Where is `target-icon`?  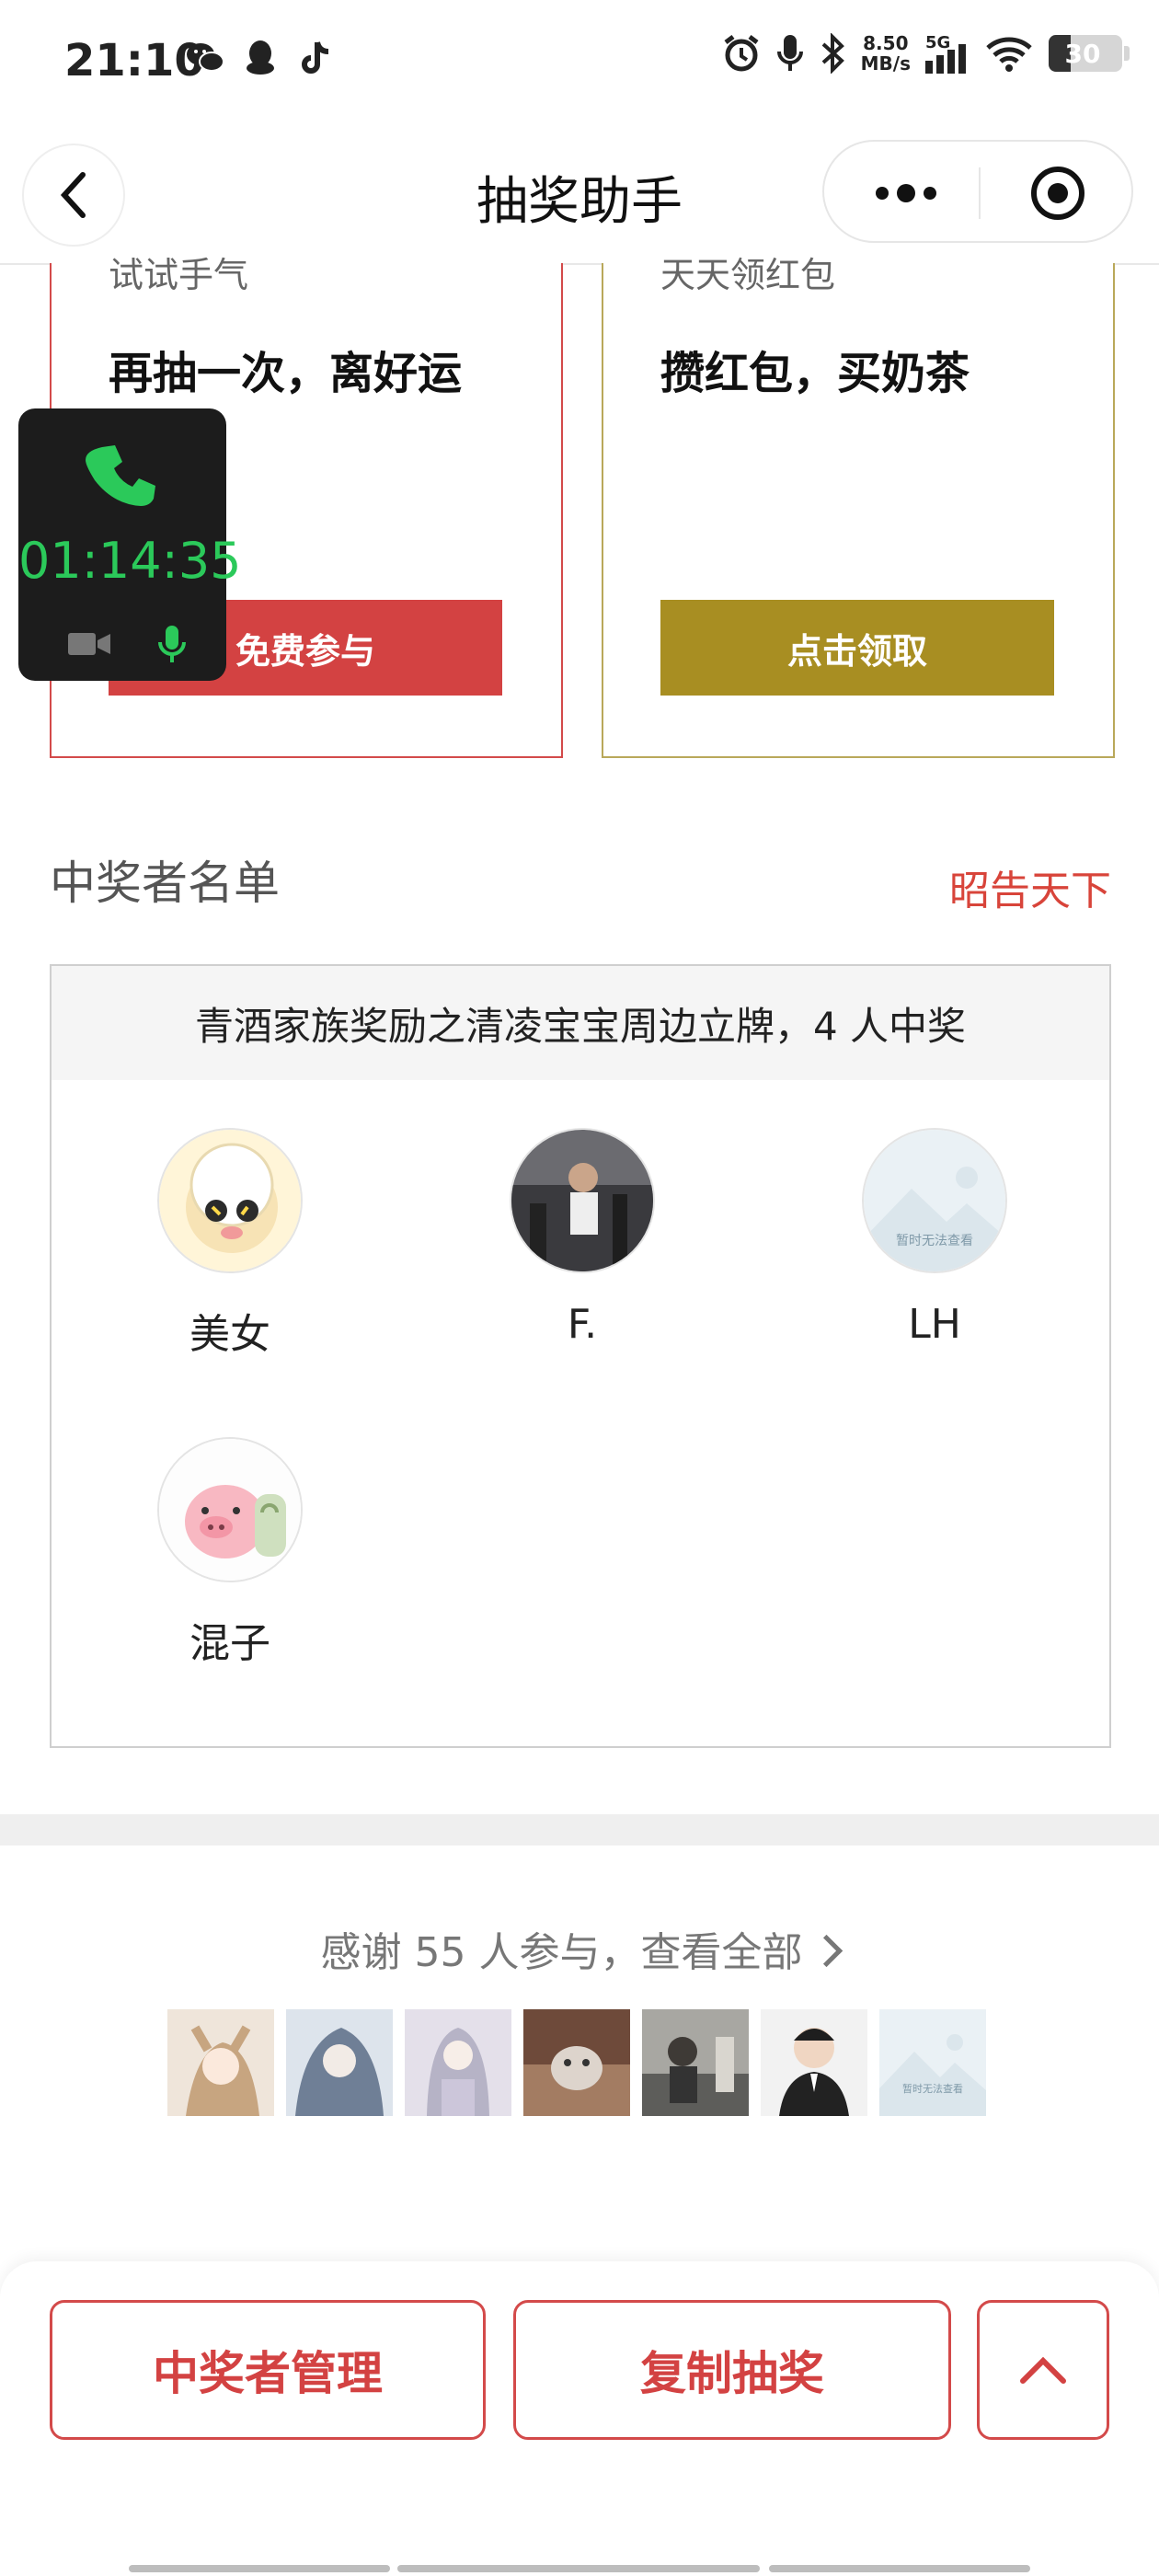 target-icon is located at coordinates (1057, 193).